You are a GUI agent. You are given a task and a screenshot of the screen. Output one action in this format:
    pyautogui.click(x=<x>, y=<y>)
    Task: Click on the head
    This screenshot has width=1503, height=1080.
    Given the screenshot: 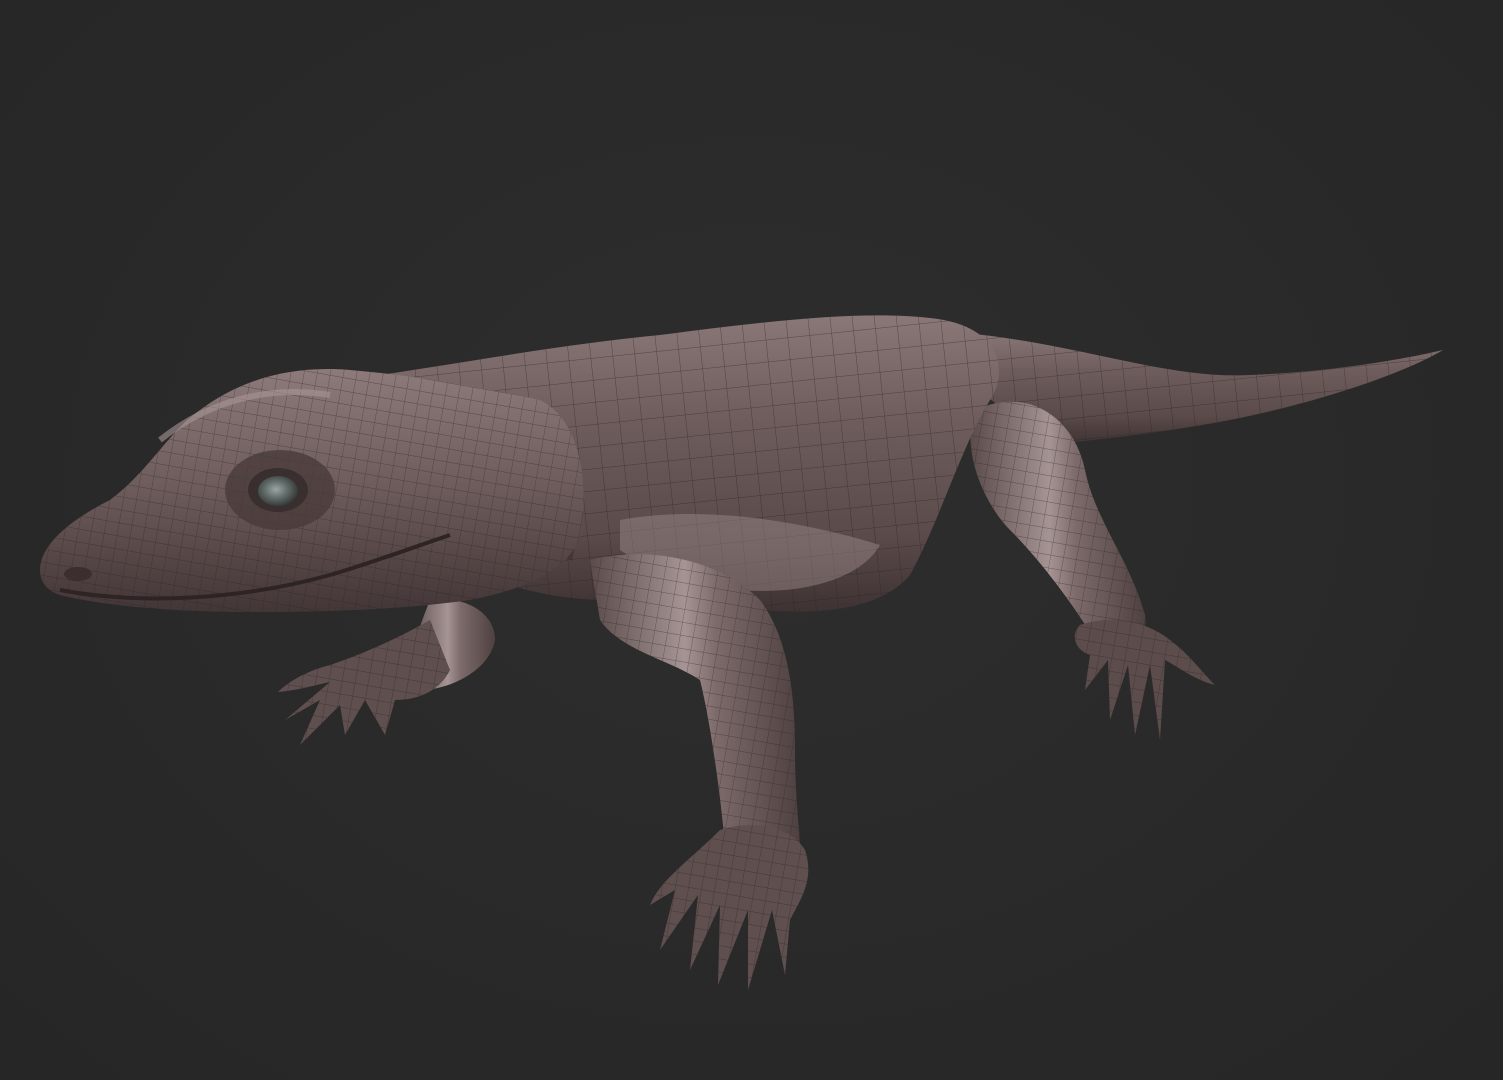 What is the action you would take?
    pyautogui.click(x=312, y=490)
    